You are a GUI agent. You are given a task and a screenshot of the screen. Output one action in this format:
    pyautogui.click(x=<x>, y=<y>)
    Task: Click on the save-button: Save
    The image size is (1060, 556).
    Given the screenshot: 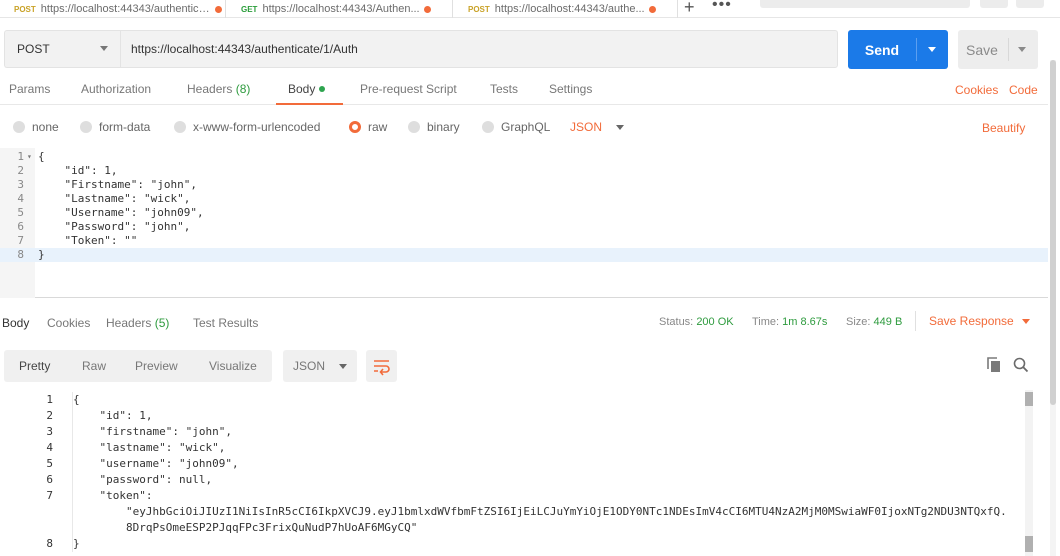 What is the action you would take?
    pyautogui.click(x=998, y=49)
    